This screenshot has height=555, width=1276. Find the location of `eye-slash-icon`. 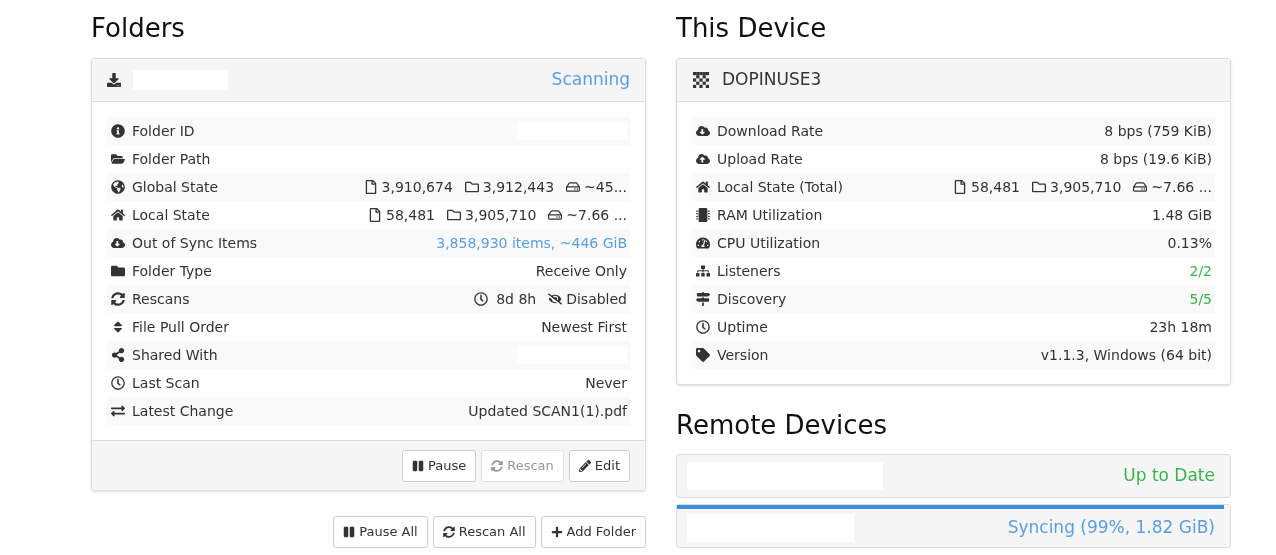

eye-slash-icon is located at coordinates (555, 299).